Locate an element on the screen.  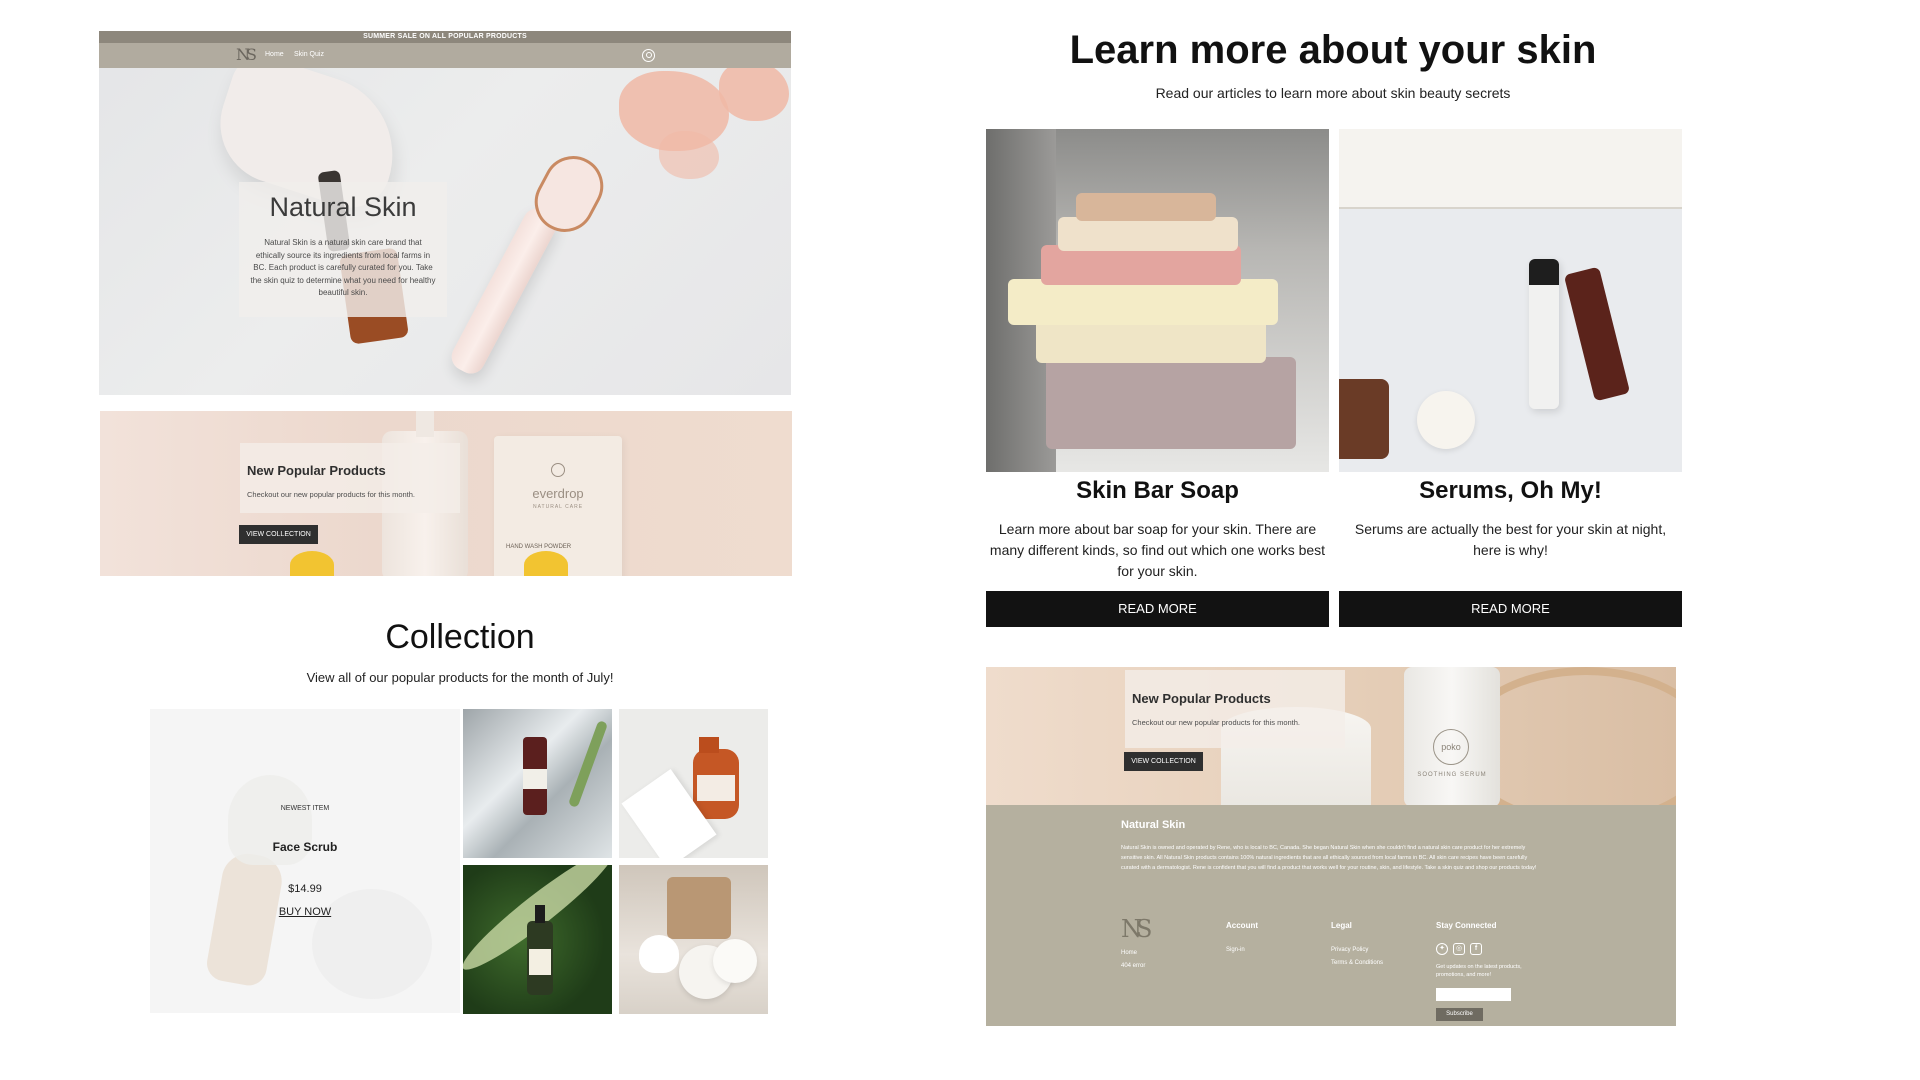
flower-image is located at coordinates (659, 954).